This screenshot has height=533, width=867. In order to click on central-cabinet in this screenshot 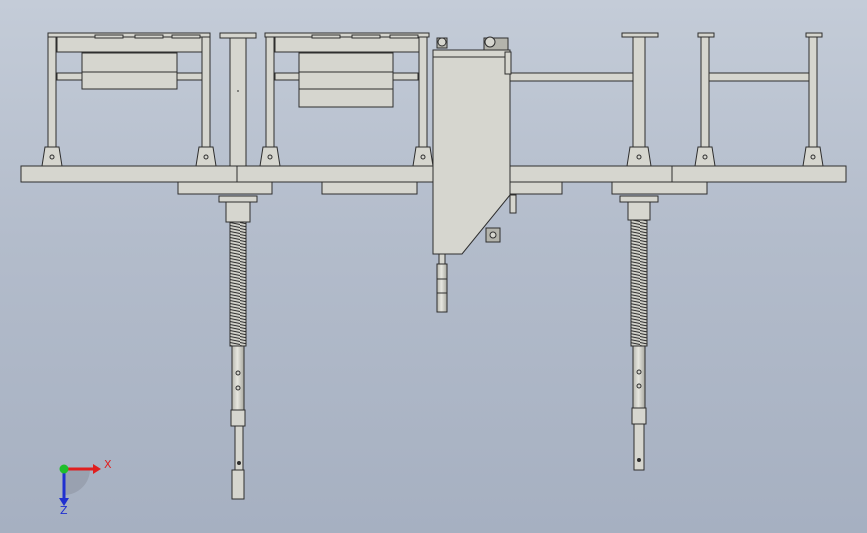, I will do `click(474, 174)`.